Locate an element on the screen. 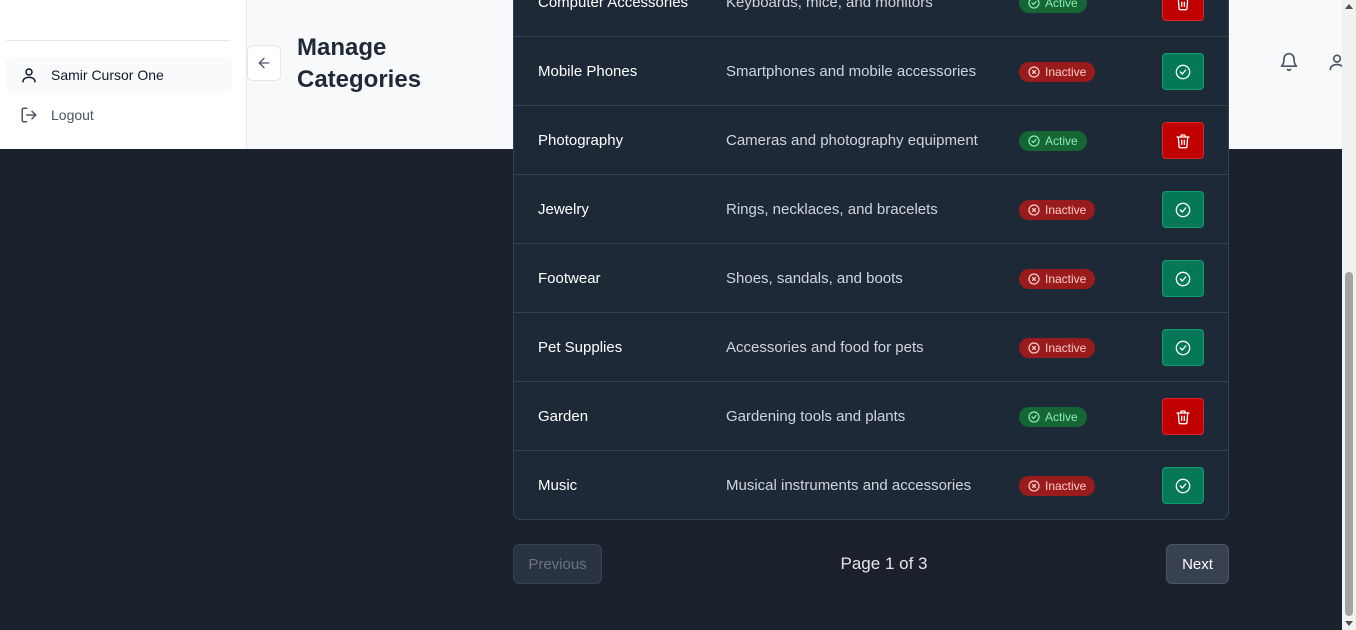 The height and width of the screenshot is (630, 1356). page-title: Manage Categories is located at coordinates (359, 63).